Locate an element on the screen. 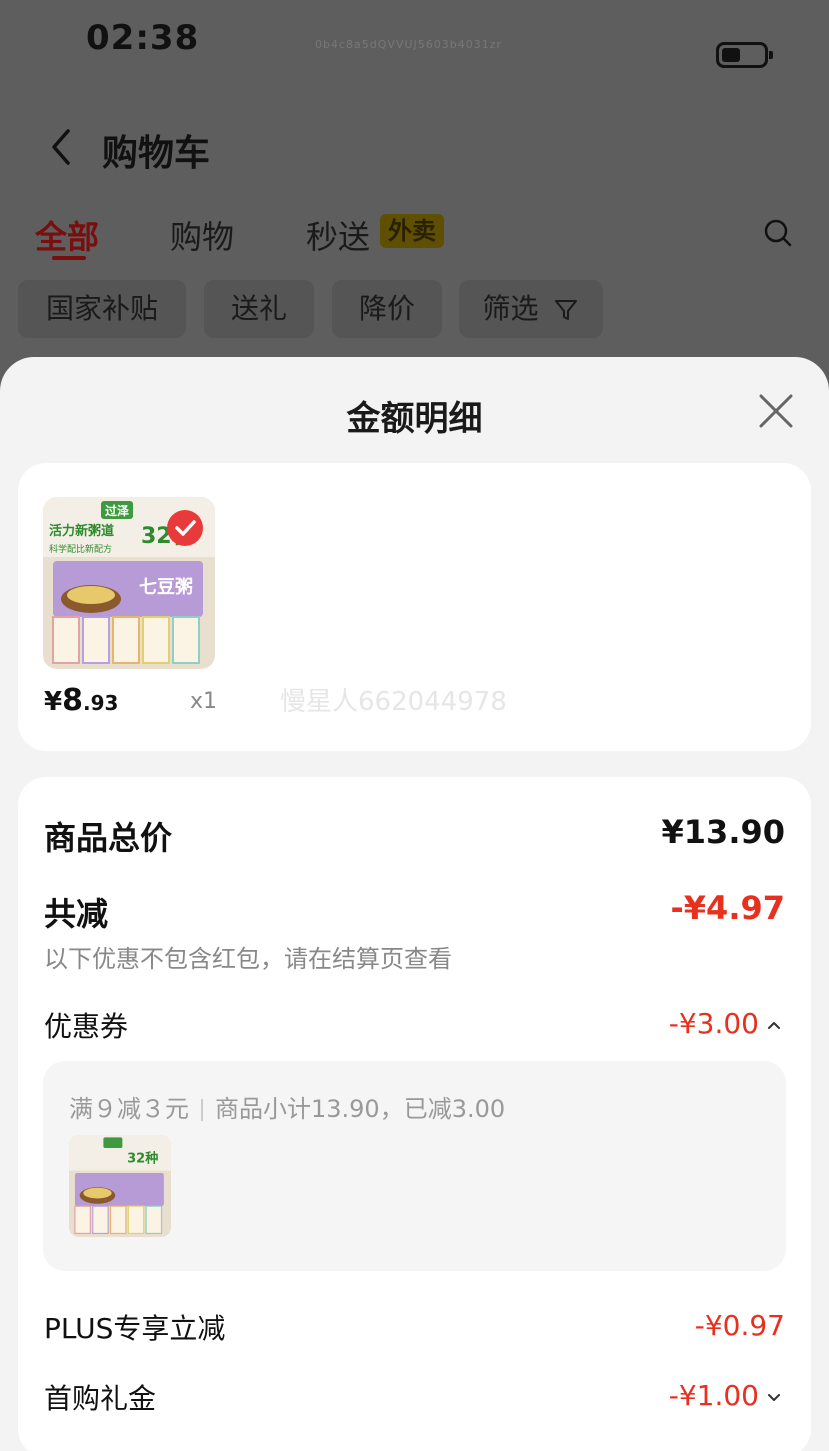 This screenshot has width=829, height=1451. selected-check-icon is located at coordinates (185, 528).